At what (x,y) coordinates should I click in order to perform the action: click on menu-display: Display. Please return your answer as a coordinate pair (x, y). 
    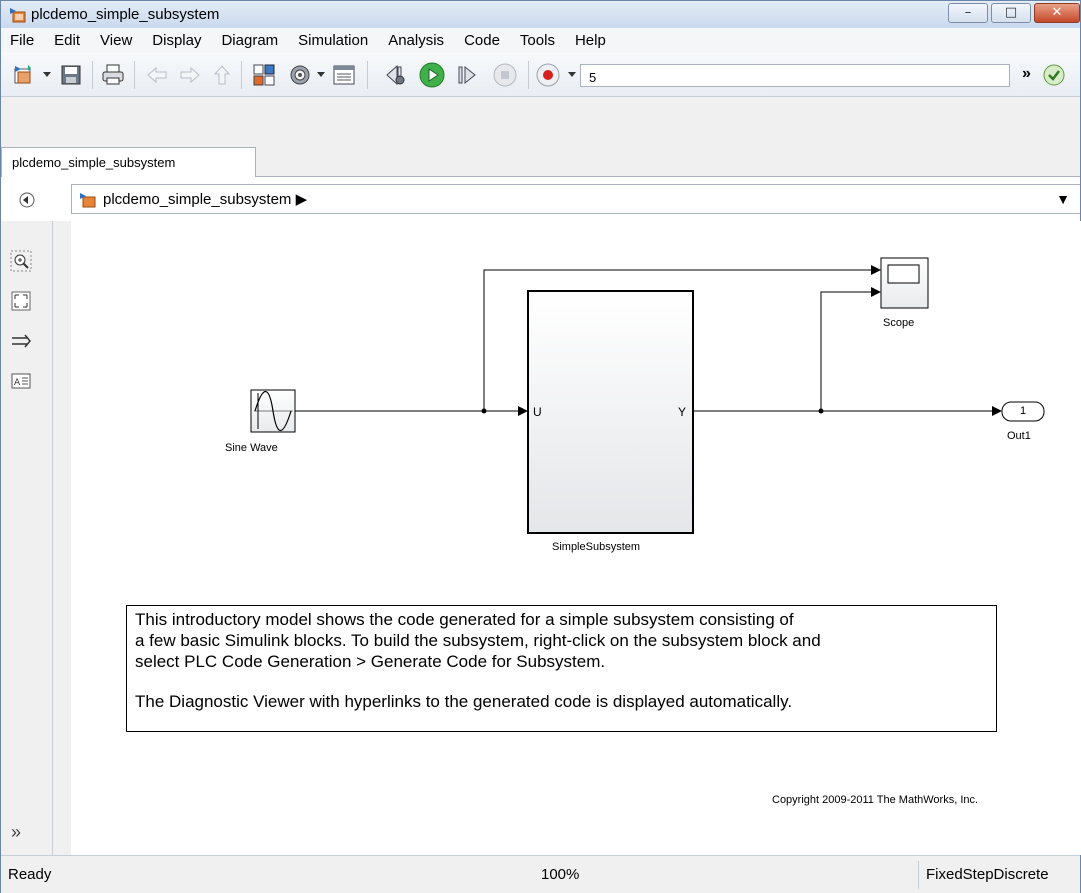
    Looking at the image, I should click on (177, 40).